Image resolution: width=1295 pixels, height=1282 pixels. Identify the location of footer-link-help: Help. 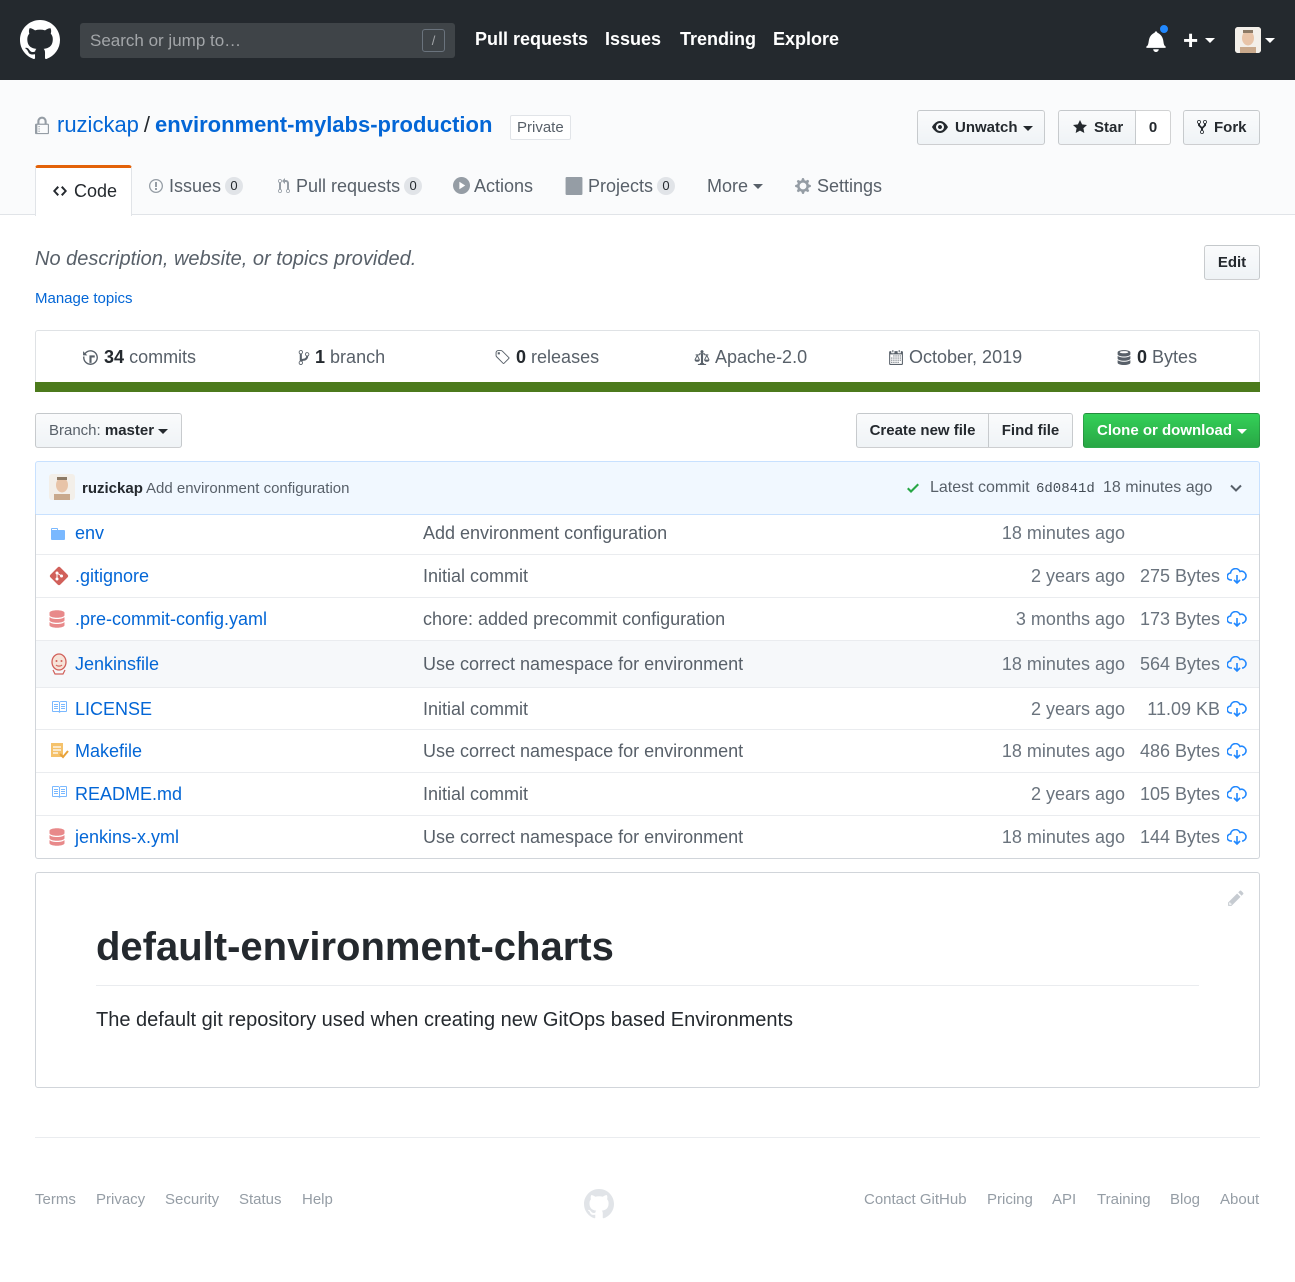
(317, 1199).